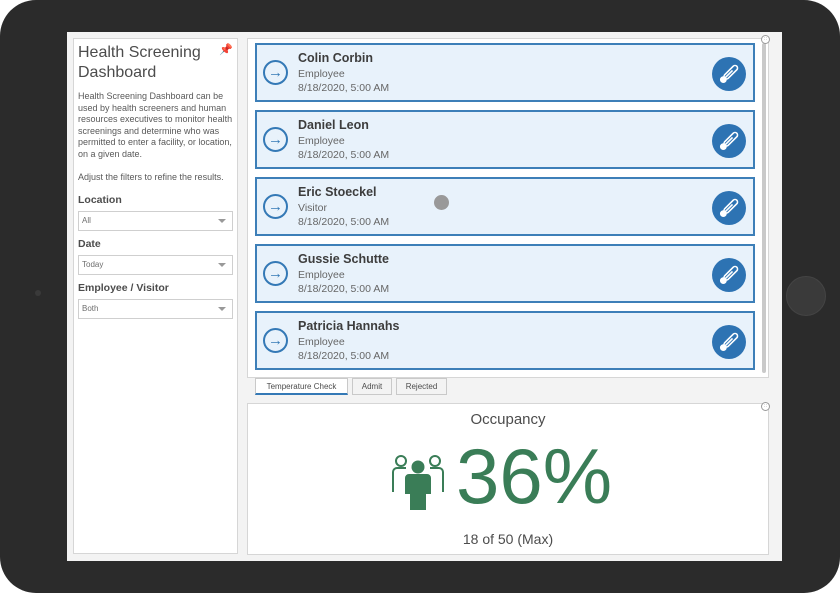 Image resolution: width=840 pixels, height=593 pixels. Describe the element at coordinates (93, 265) in the screenshot. I see `date-select-value: Today` at that location.